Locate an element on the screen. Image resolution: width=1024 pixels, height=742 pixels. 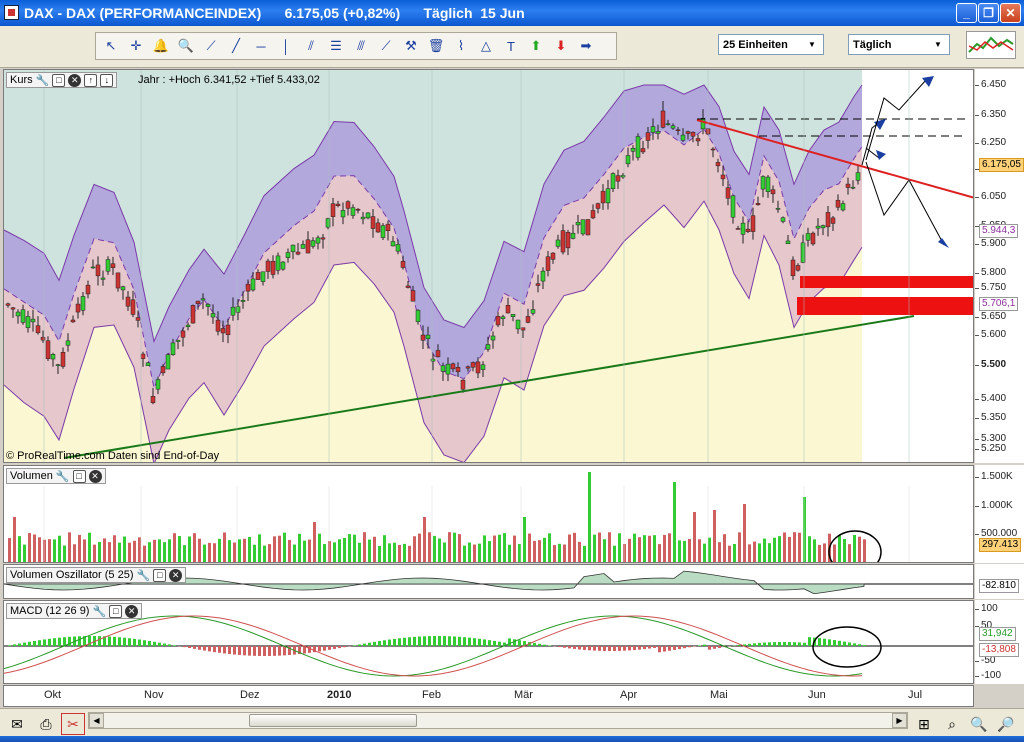
oscillator-panel-header: Volumen Oszillator (5 25) 🔧 □ ✕ is located at coordinates (96, 575).